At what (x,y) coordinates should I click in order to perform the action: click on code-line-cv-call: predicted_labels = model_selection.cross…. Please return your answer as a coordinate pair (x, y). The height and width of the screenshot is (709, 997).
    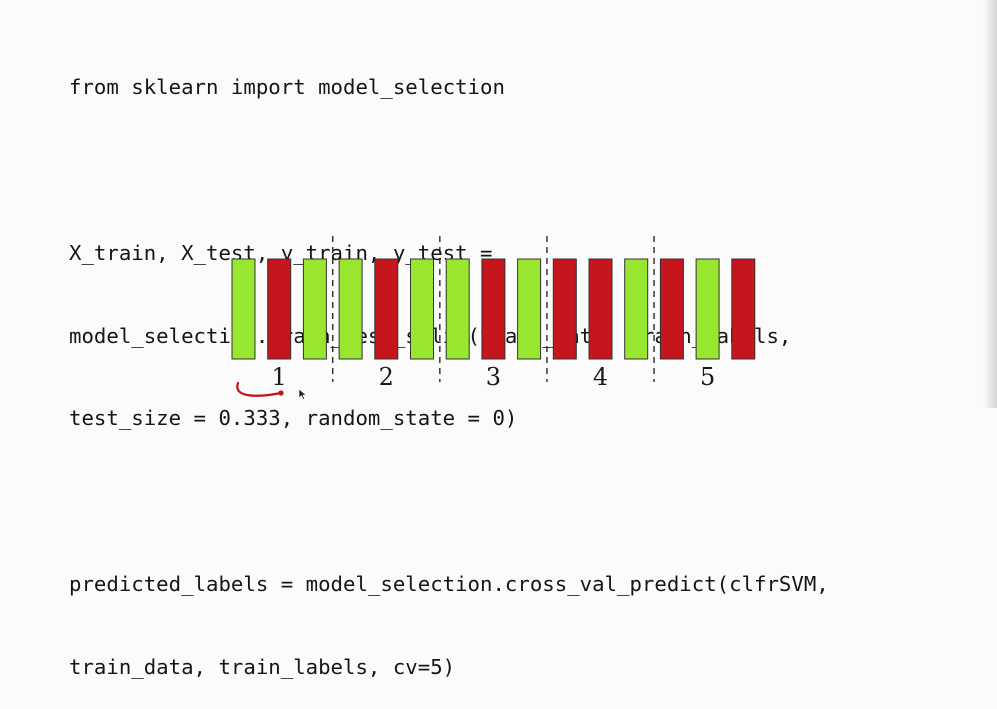
    Looking at the image, I should click on (449, 583).